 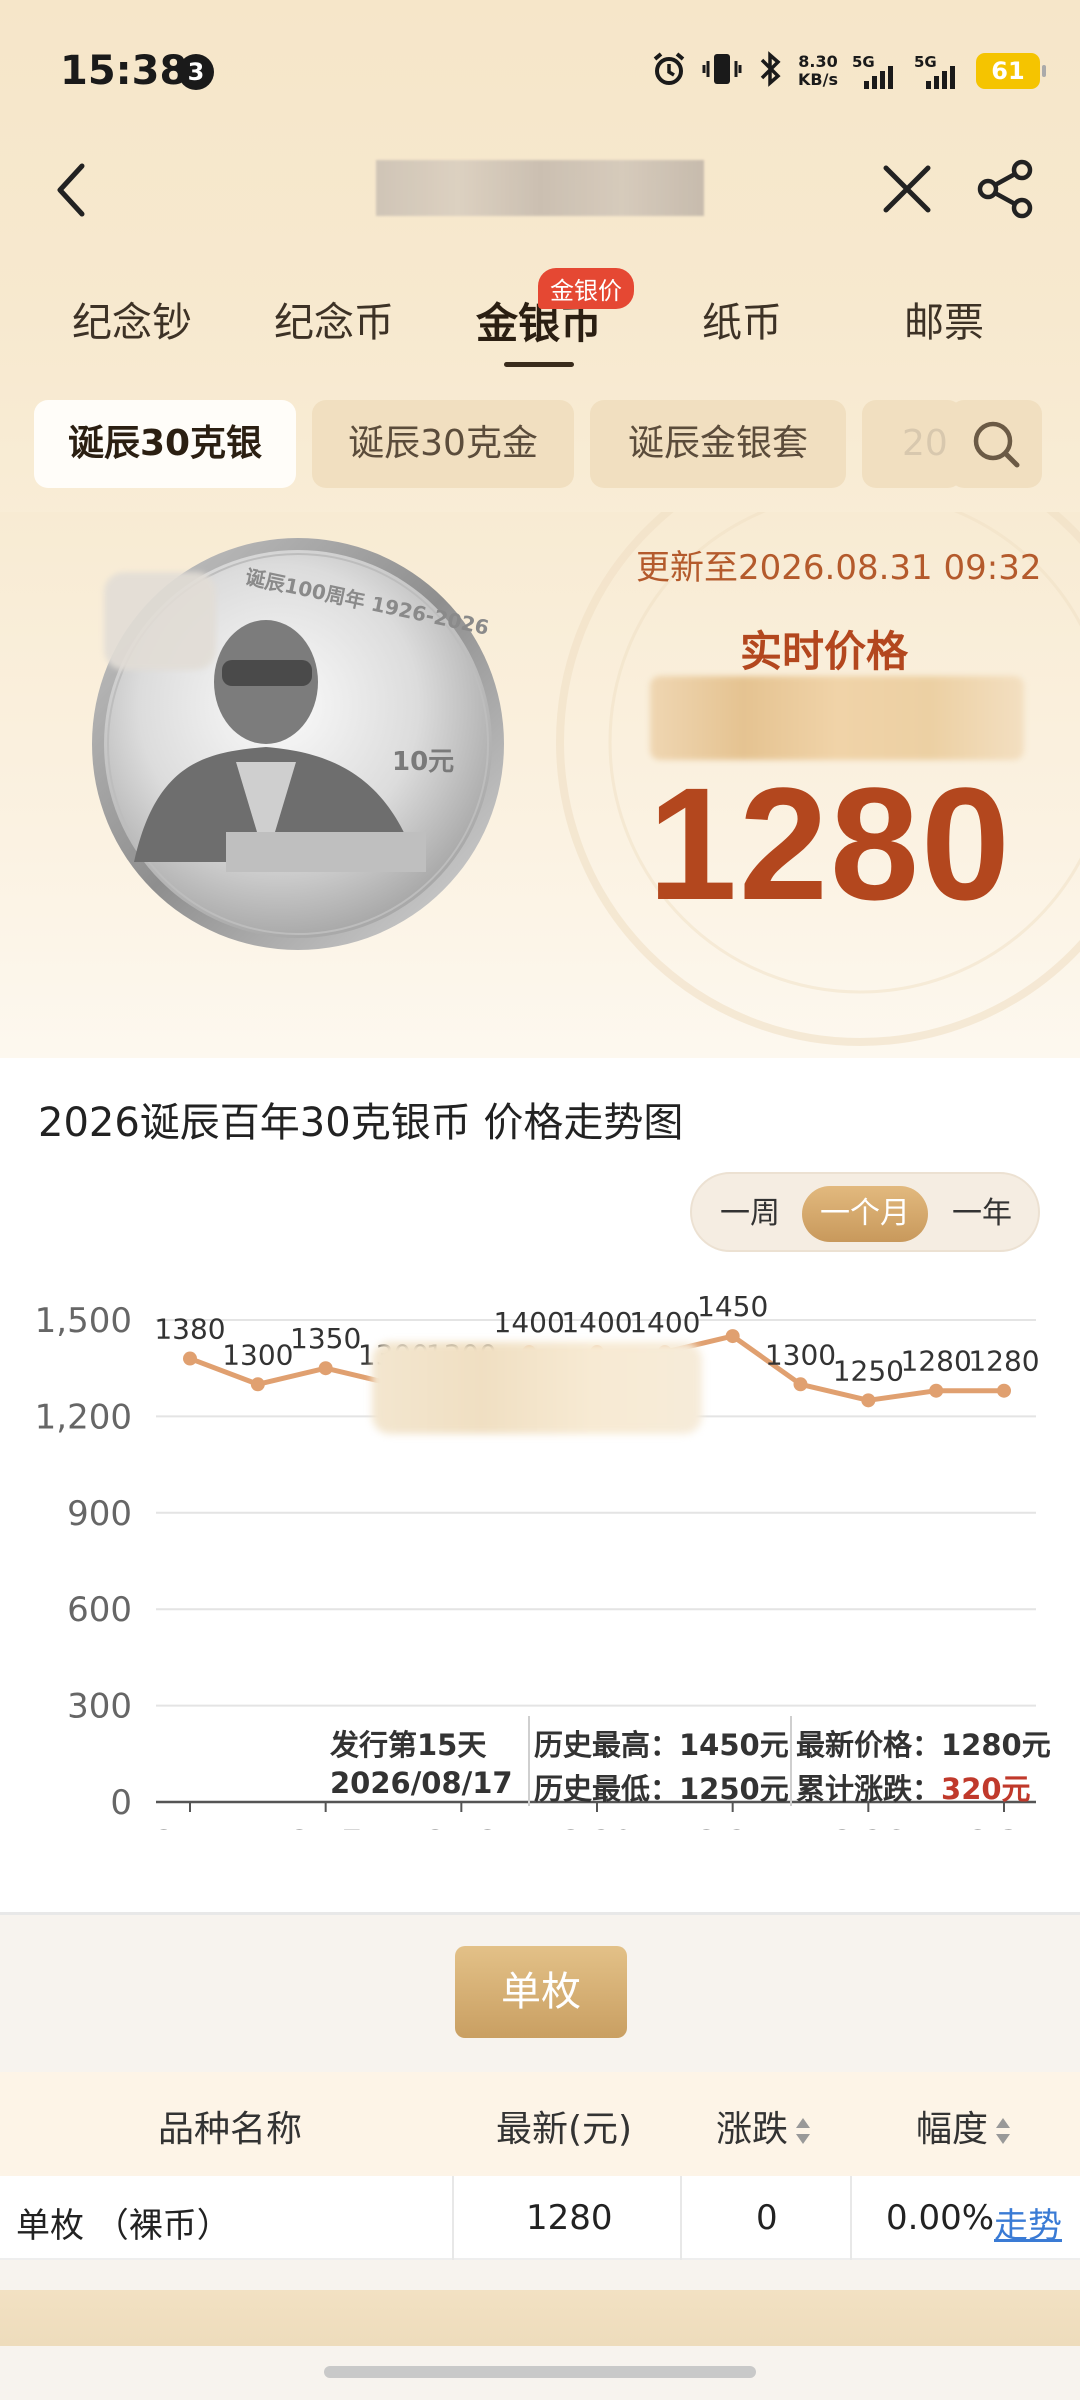 I want to click on column-header-name: 品种名称, so click(x=230, y=2129).